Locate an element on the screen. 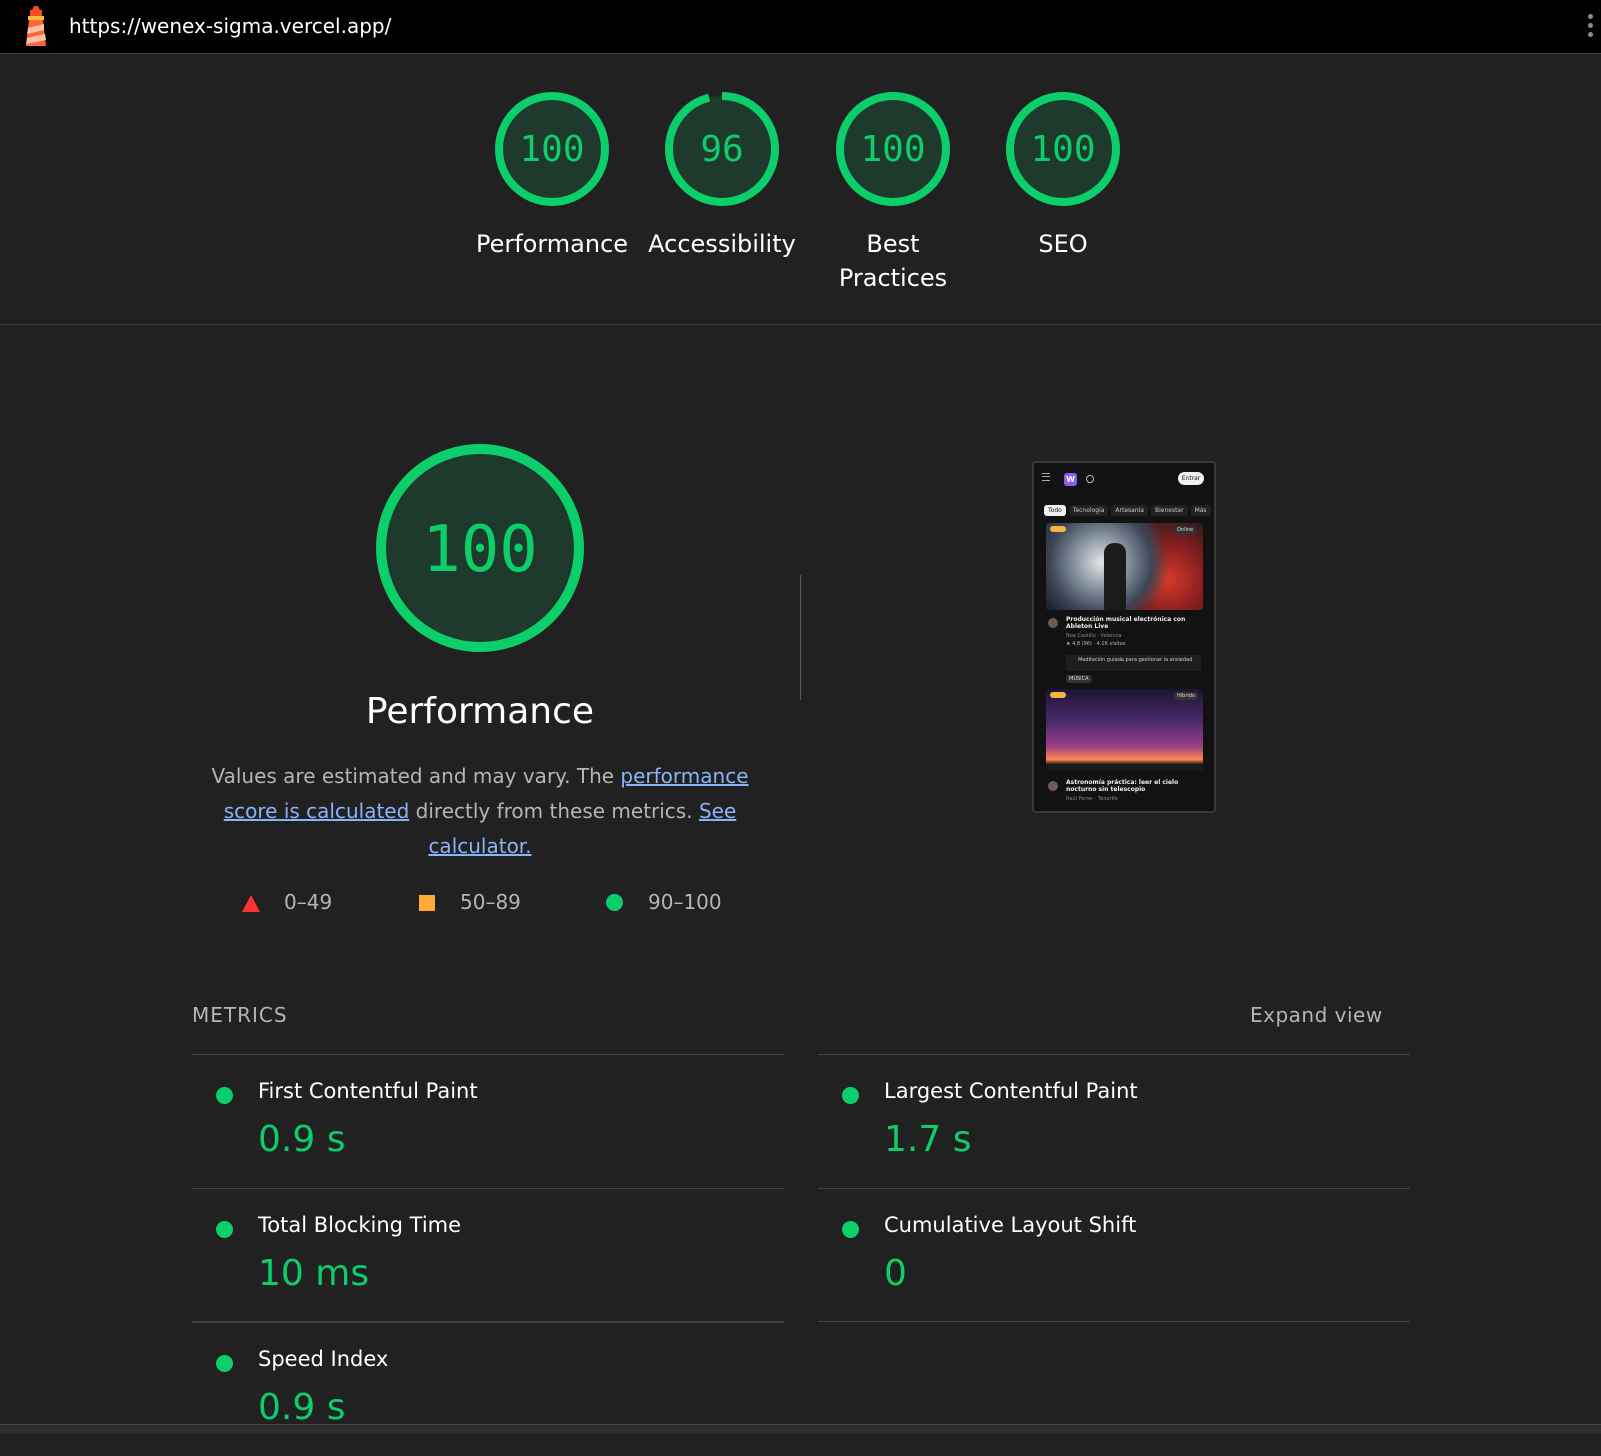  thumb-tab: Todo is located at coordinates (1055, 510).